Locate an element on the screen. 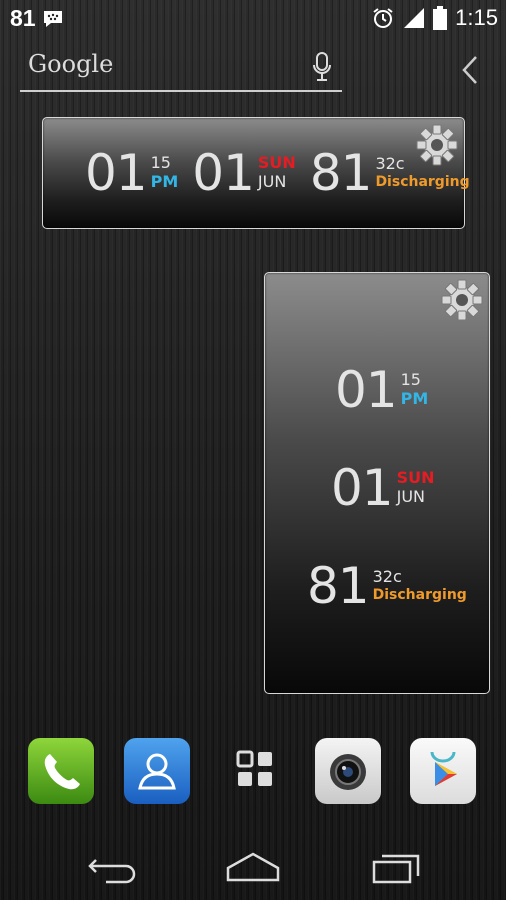  date-row: 01 SUN JUN is located at coordinates (383, 488).